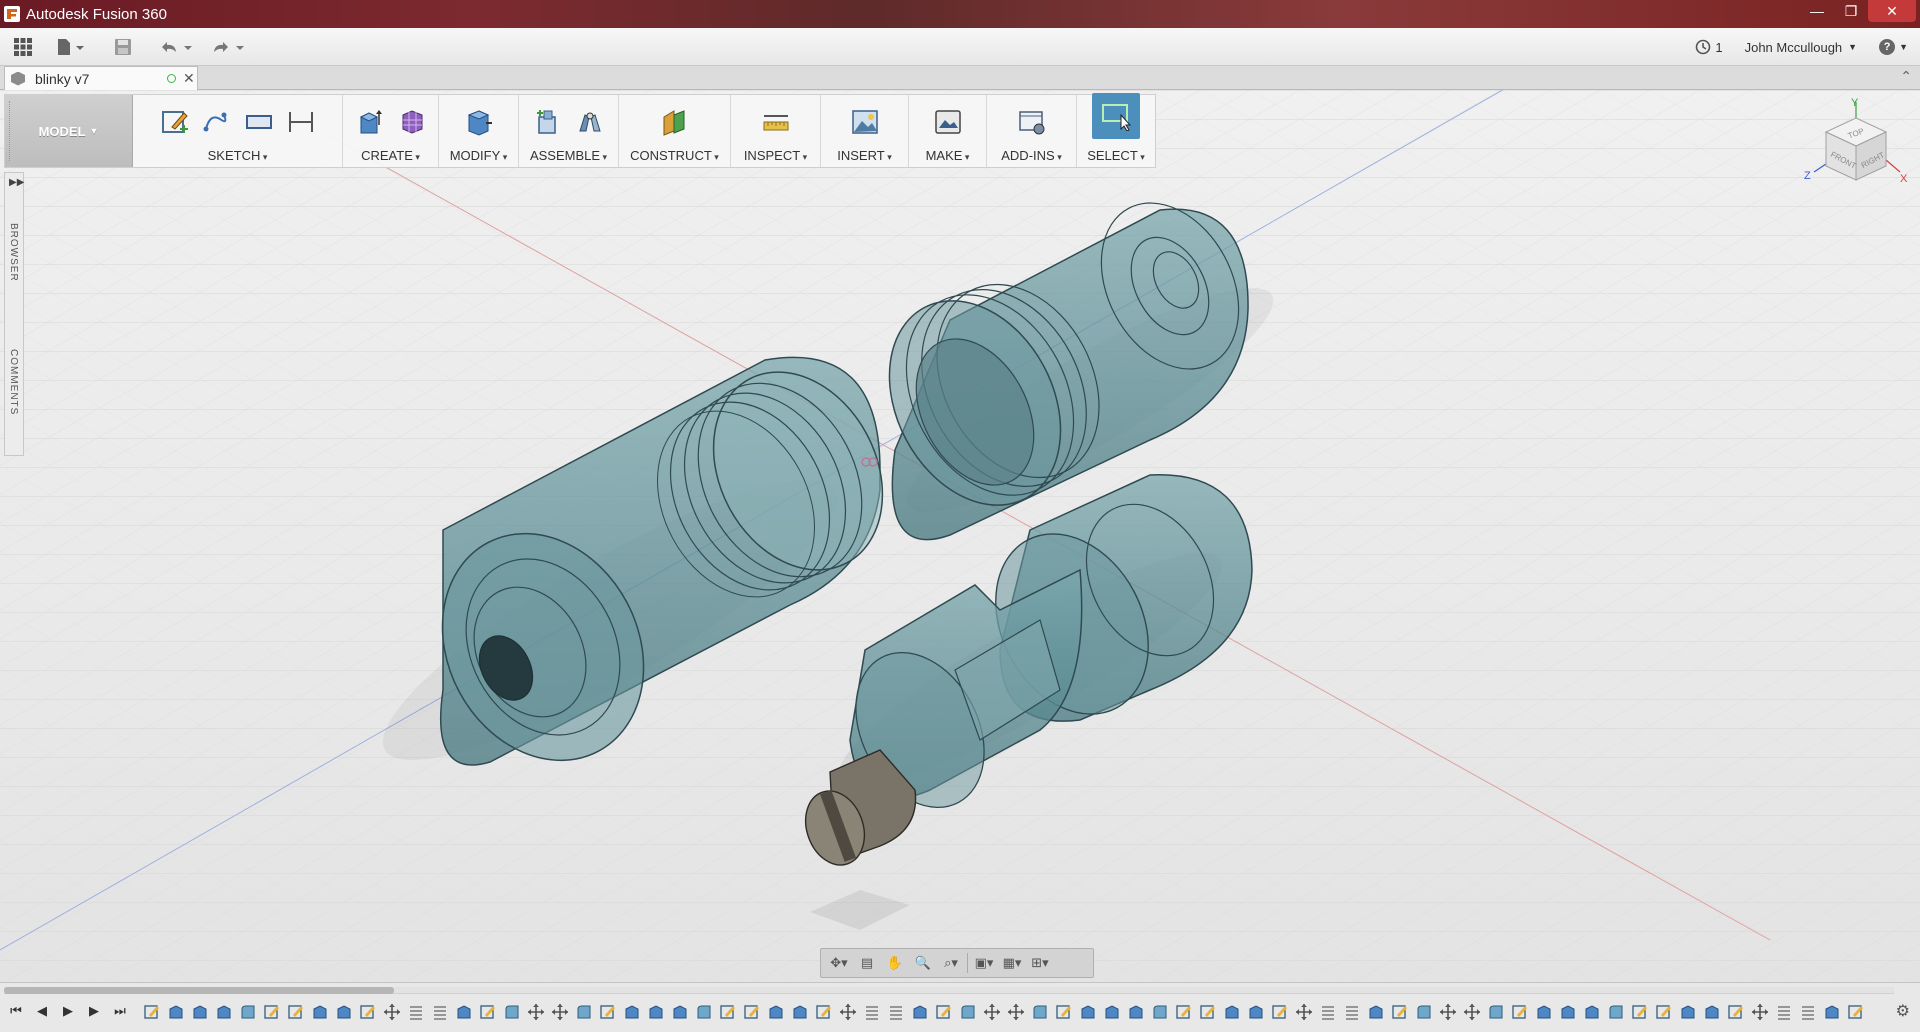 The image size is (1920, 1032). Describe the element at coordinates (1709, 47) in the screenshot. I see `job-status: 1` at that location.